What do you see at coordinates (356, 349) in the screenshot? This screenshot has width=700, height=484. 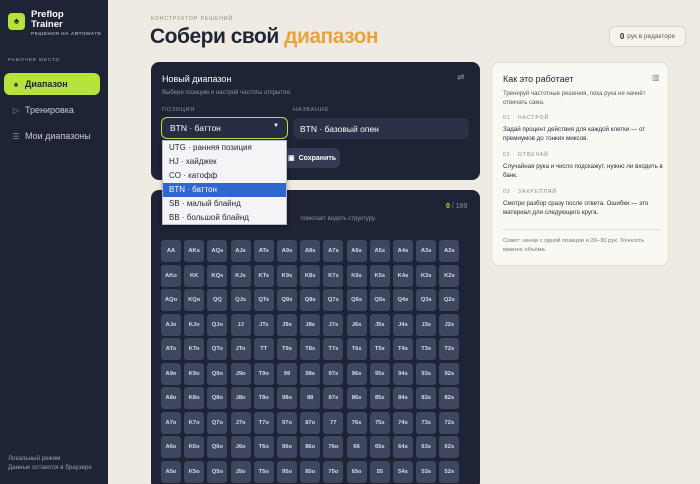 I see `hand-cell: T6s` at bounding box center [356, 349].